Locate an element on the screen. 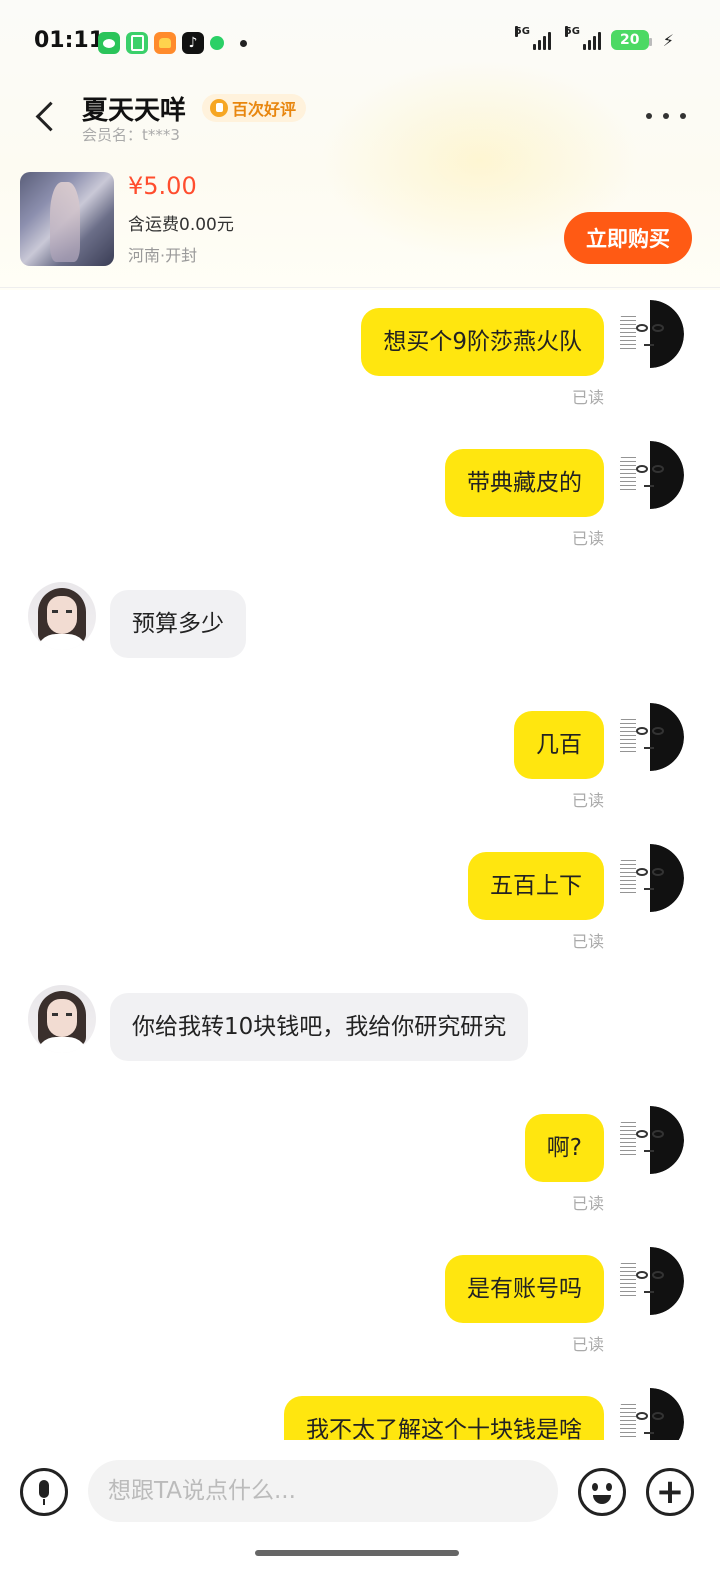 The image size is (720, 1584). network-2-label: 5G is located at coordinates (572, 31).